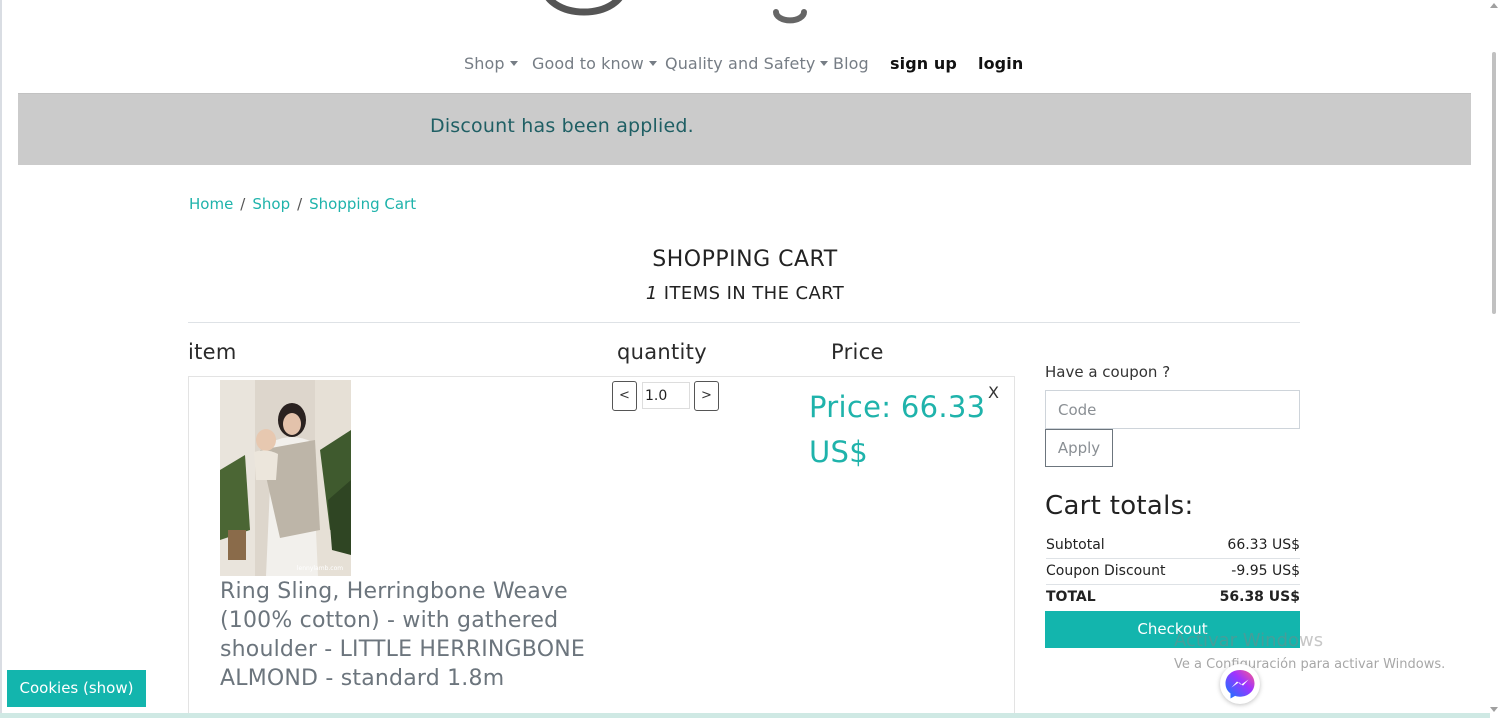 This screenshot has height=718, width=1500. What do you see at coordinates (484, 63) in the screenshot?
I see `nav-shop-label: Shop` at bounding box center [484, 63].